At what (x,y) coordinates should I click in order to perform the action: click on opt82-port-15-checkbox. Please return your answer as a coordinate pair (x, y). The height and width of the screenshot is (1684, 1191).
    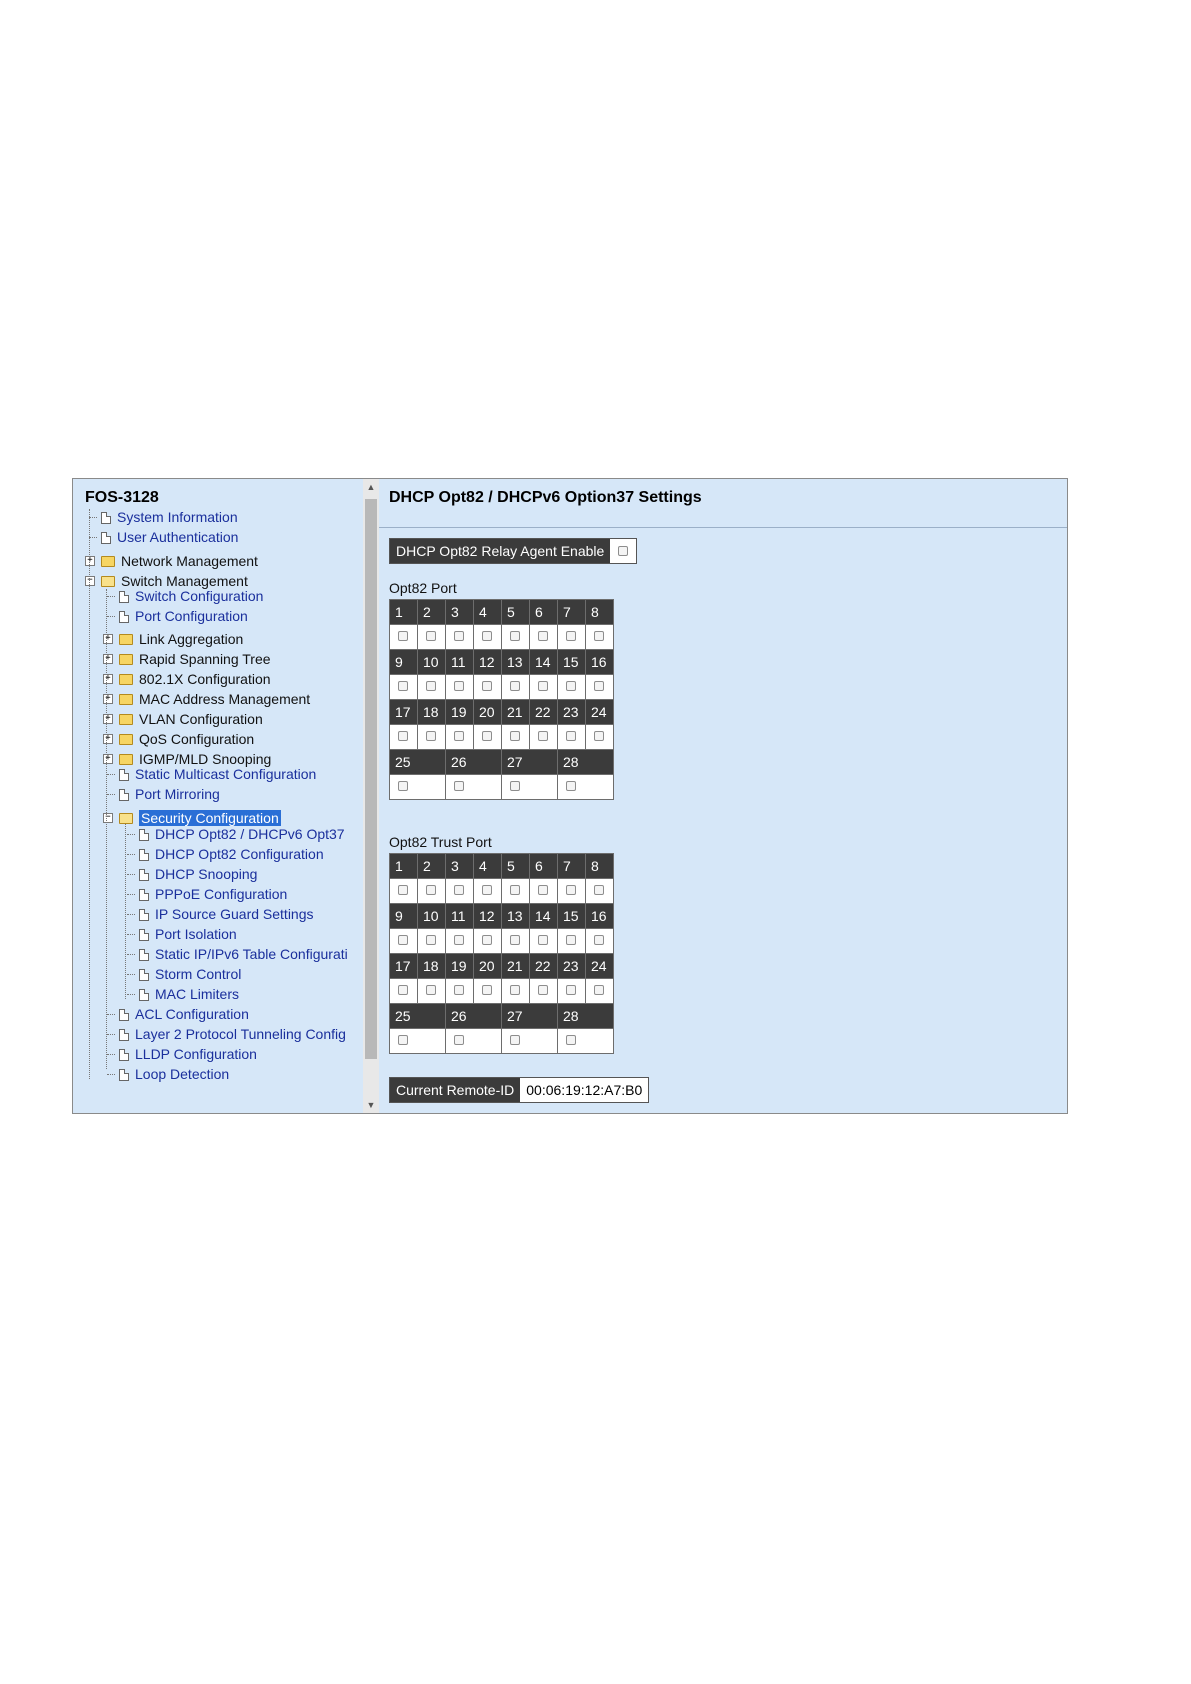
    Looking at the image, I should click on (571, 686).